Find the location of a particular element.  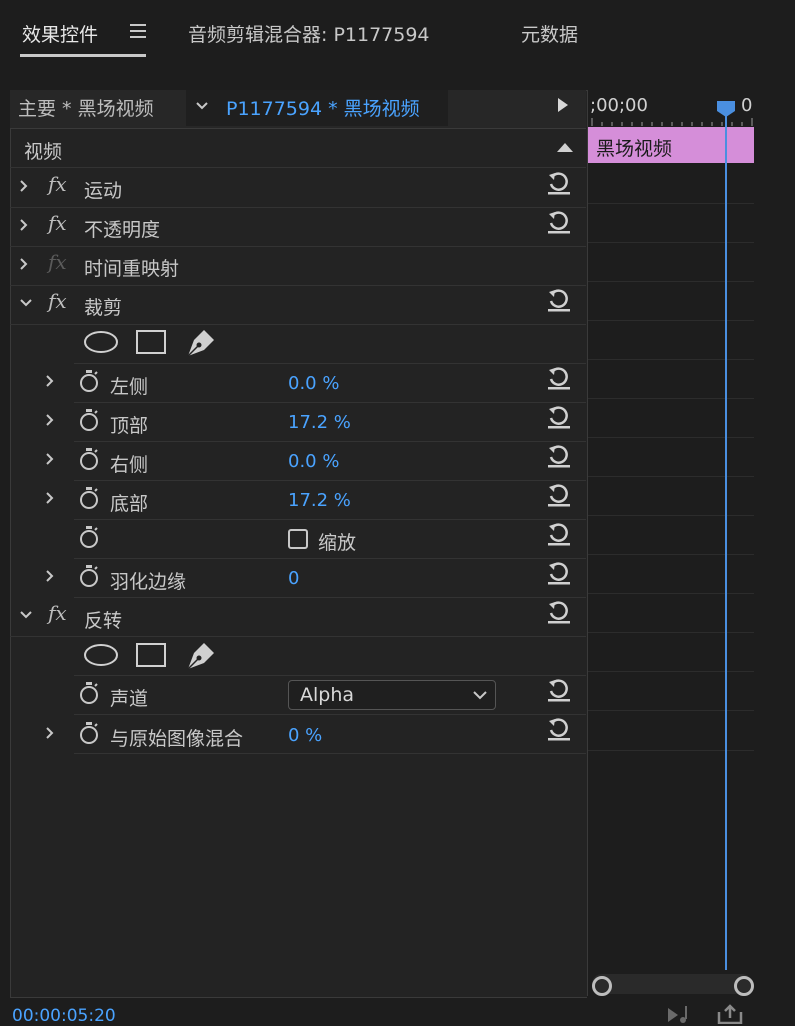

effect-label-opacity: 不透明度 is located at coordinates (122, 230).